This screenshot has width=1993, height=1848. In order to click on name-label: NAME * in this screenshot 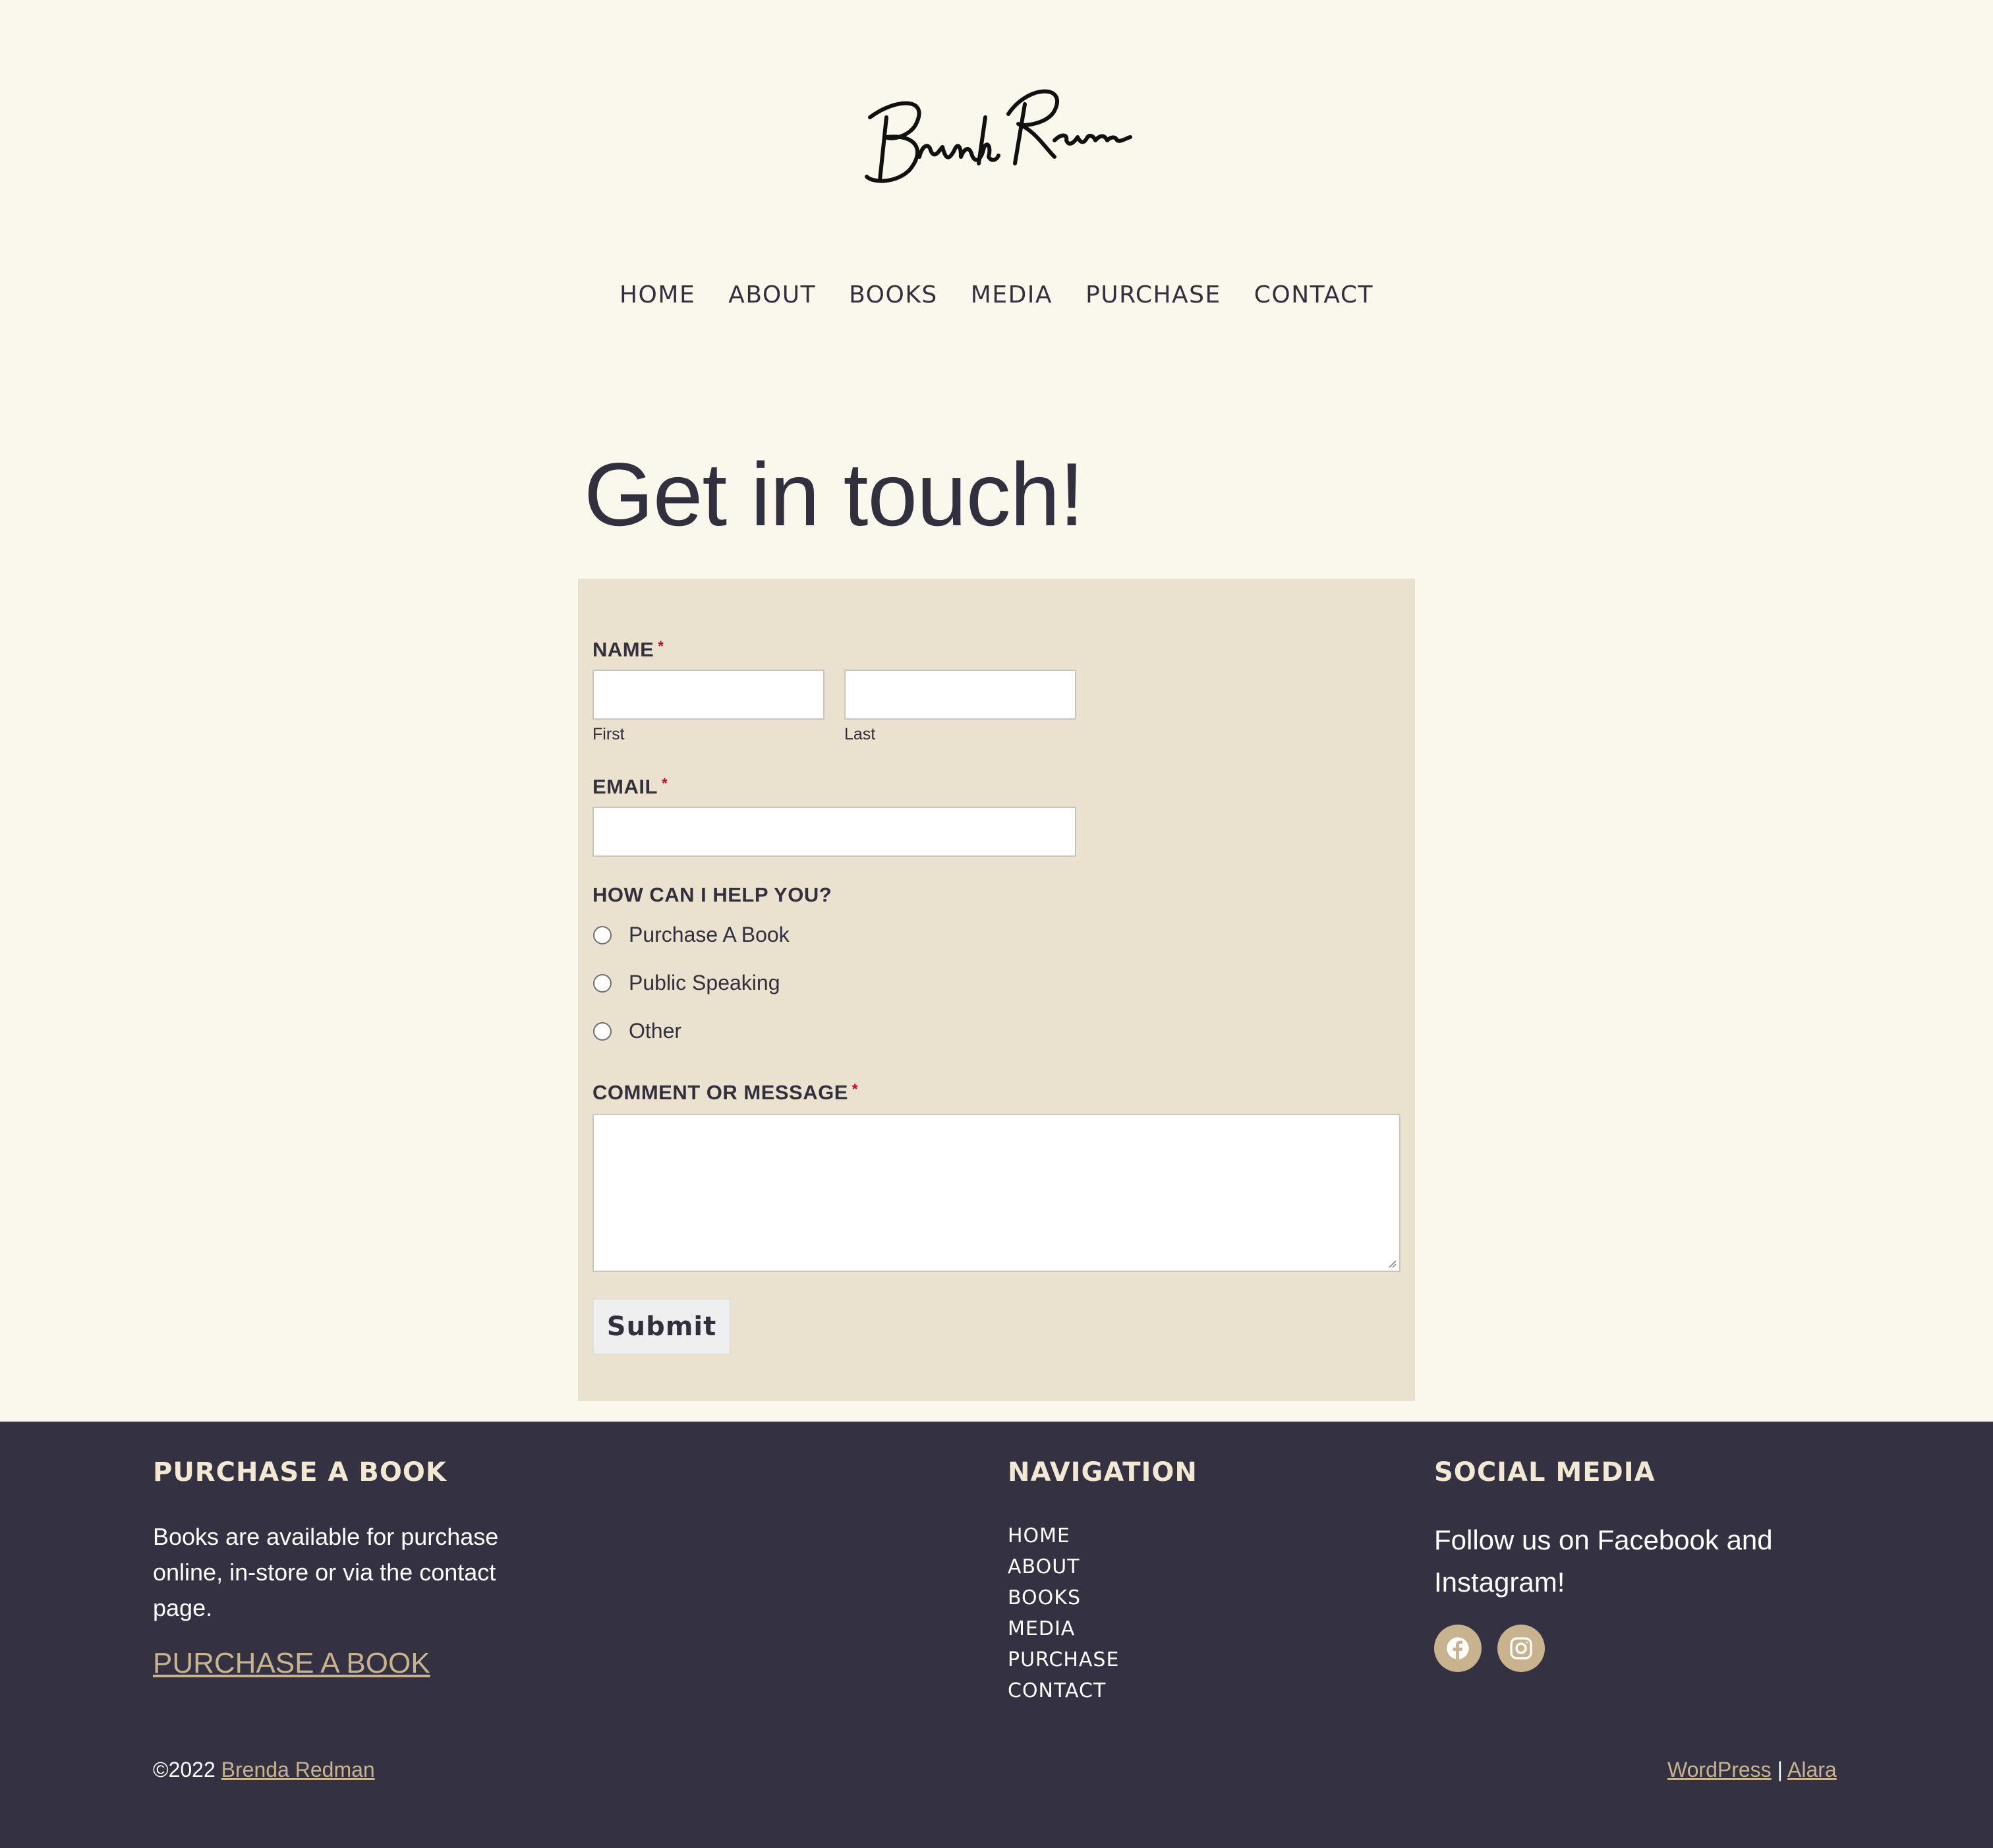, I will do `click(628, 650)`.